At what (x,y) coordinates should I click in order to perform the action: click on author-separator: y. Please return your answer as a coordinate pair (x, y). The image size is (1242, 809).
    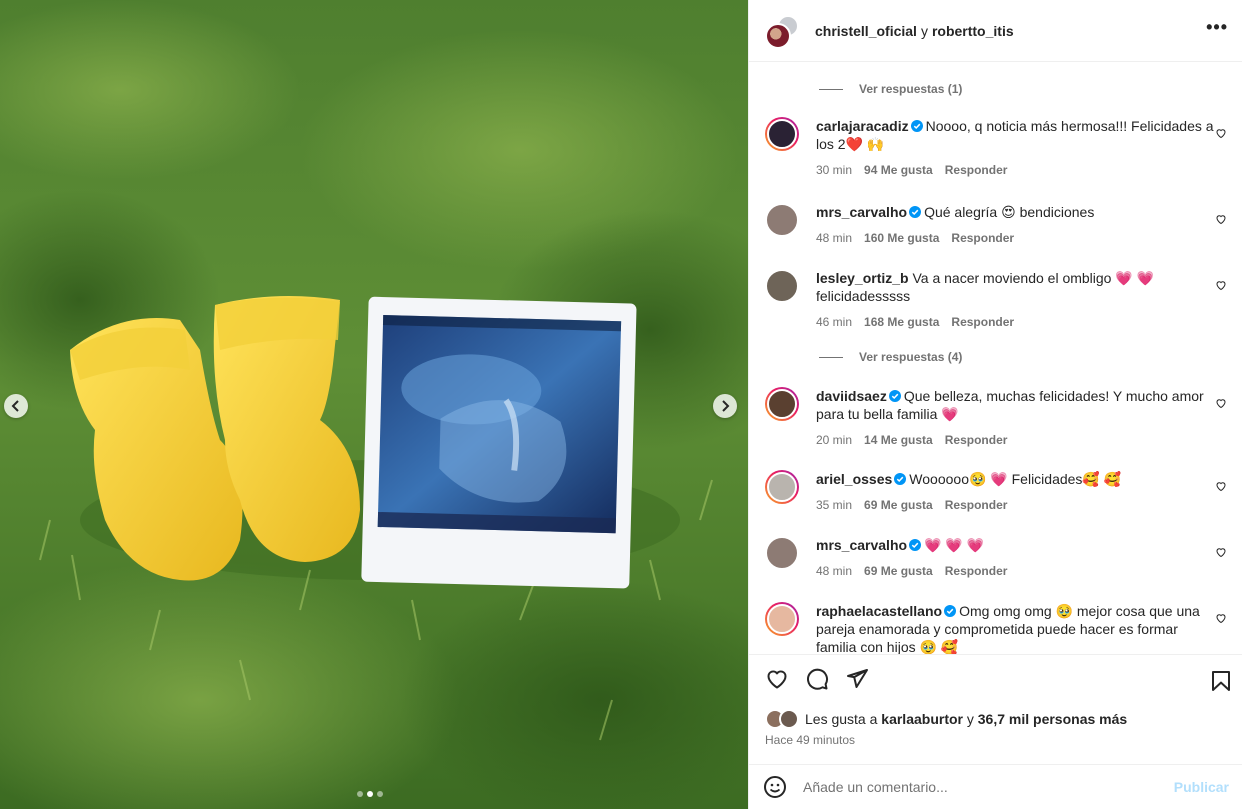
    Looking at the image, I should click on (924, 30).